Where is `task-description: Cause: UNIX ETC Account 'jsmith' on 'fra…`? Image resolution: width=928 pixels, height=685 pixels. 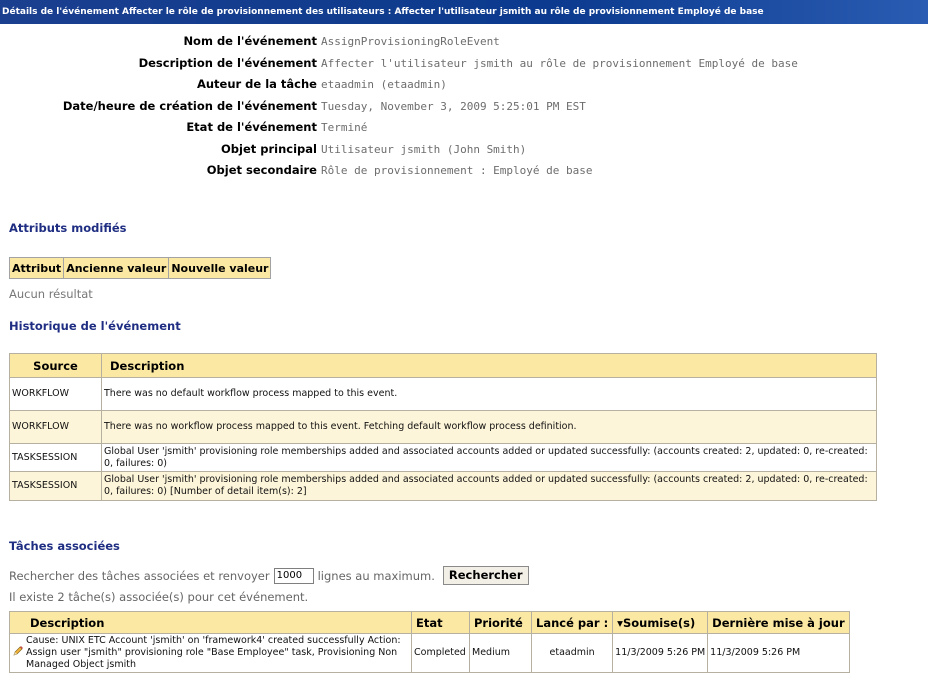
task-description: Cause: UNIX ETC Account 'jsmith' on 'fra… is located at coordinates (213, 652).